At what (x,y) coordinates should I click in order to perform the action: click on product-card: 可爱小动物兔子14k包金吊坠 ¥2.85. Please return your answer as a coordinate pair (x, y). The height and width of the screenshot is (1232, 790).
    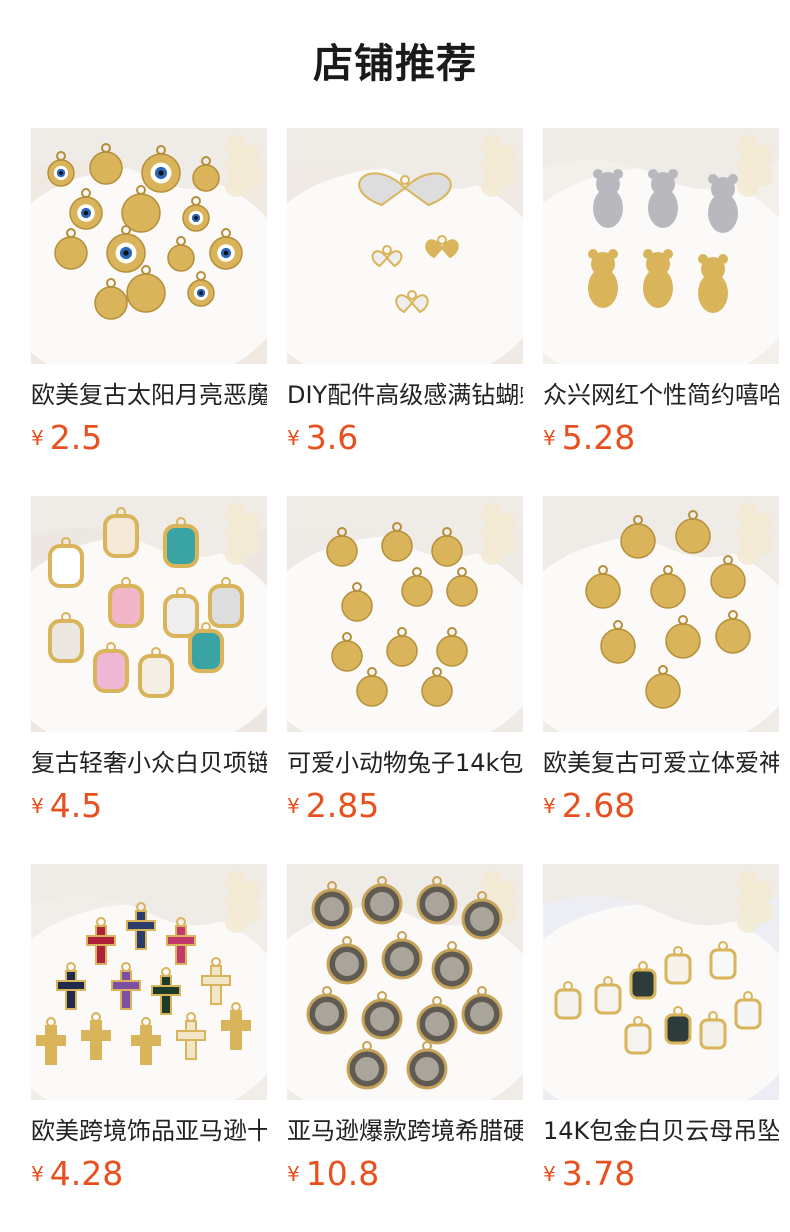
    Looking at the image, I should click on (405, 666).